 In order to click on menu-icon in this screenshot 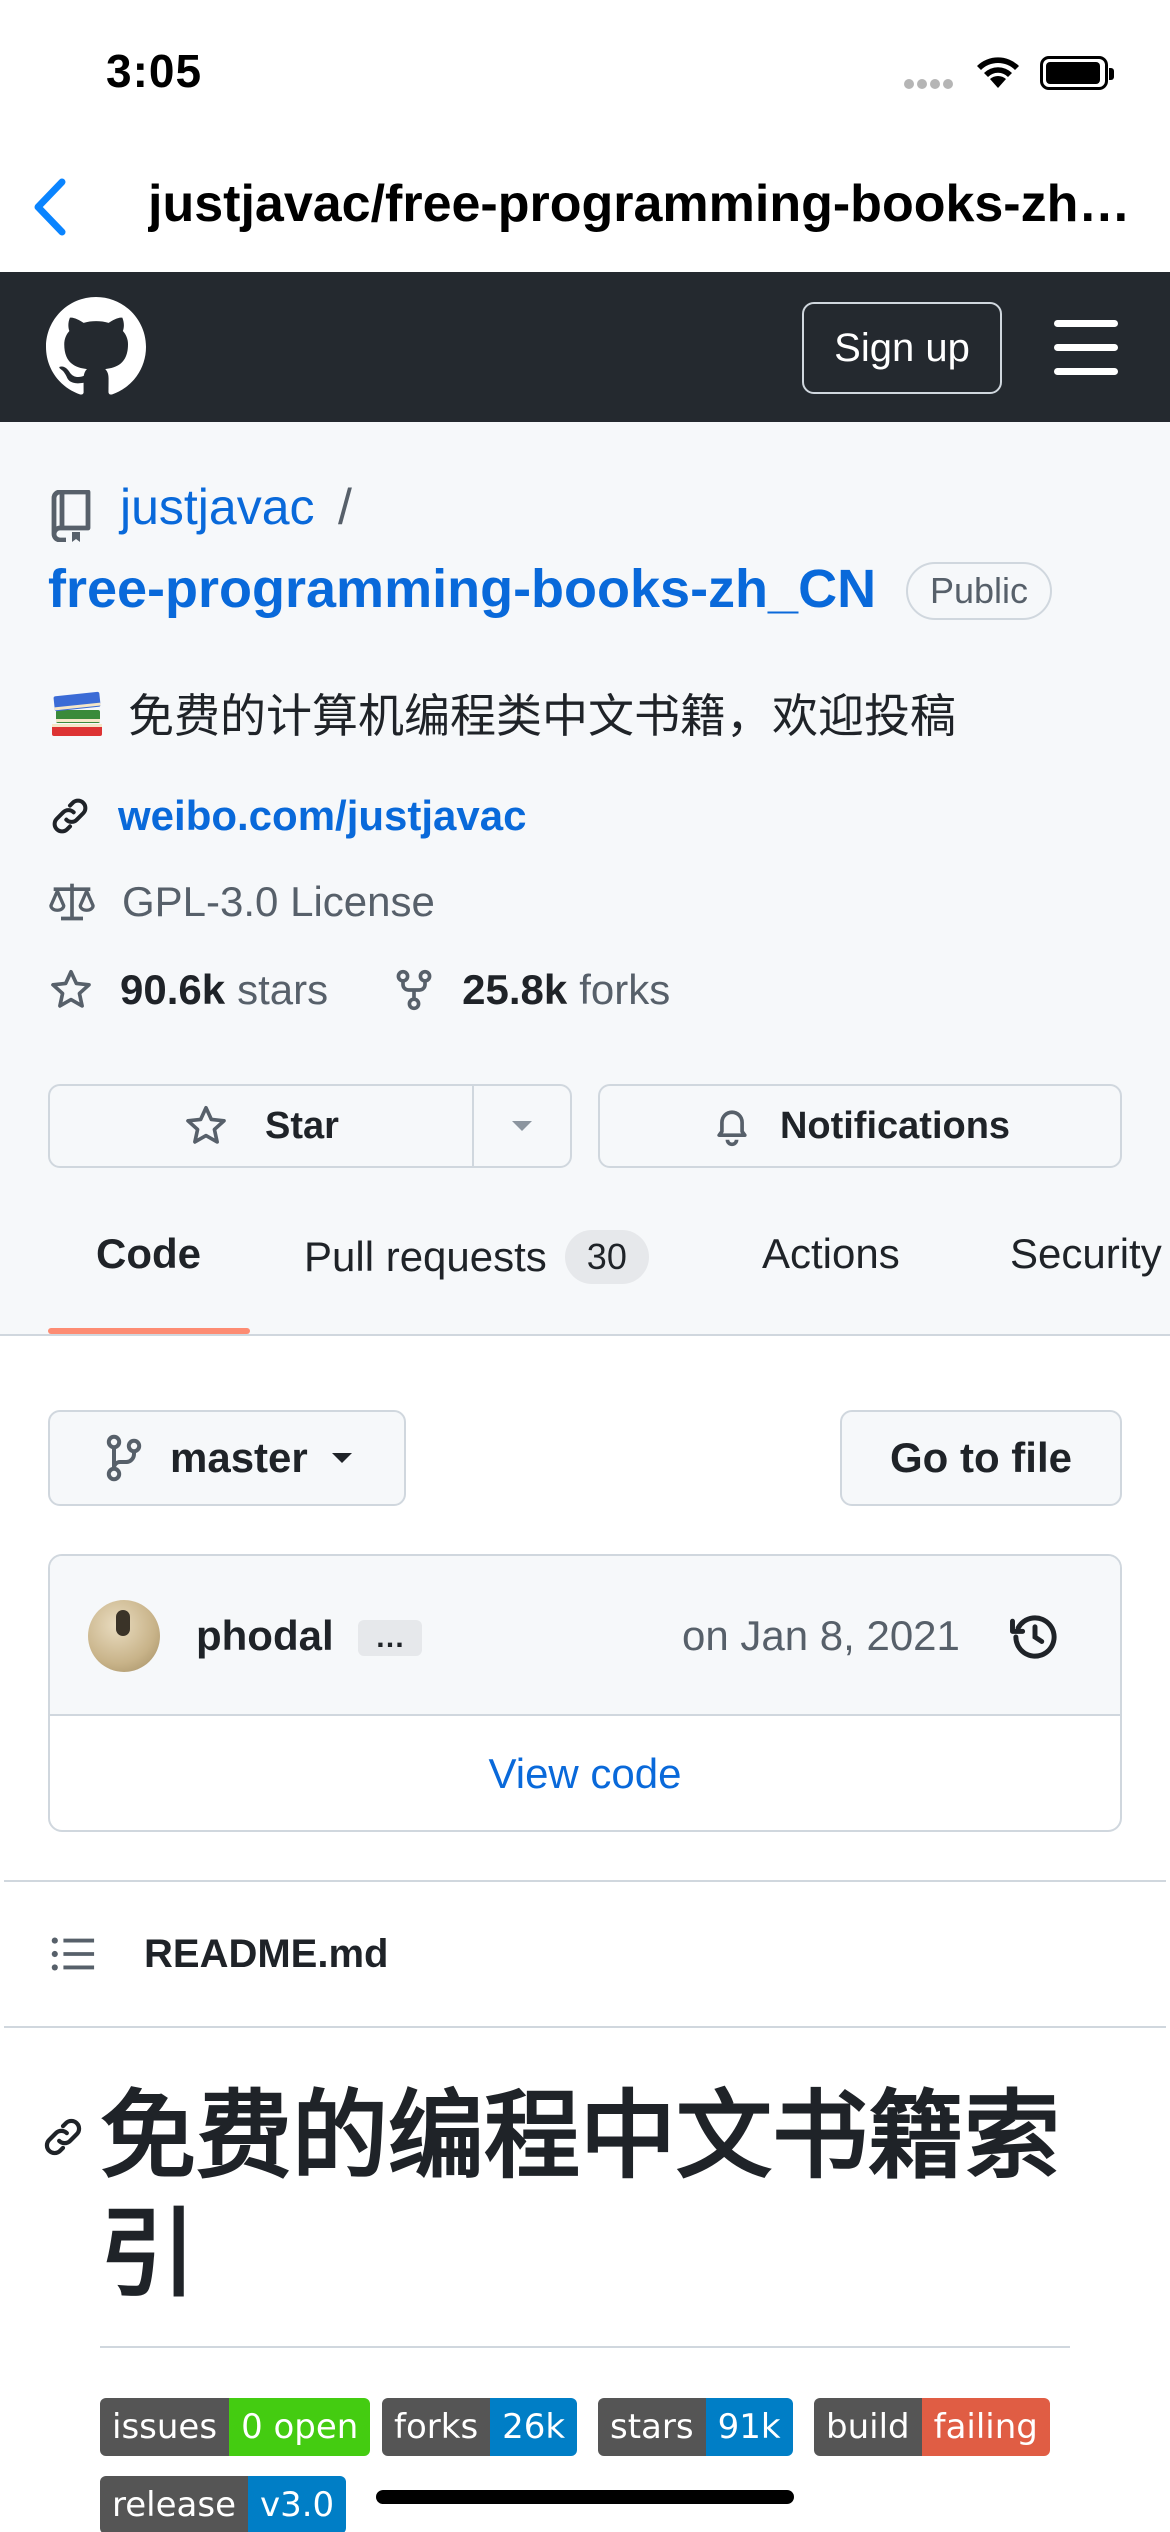, I will do `click(1086, 348)`.